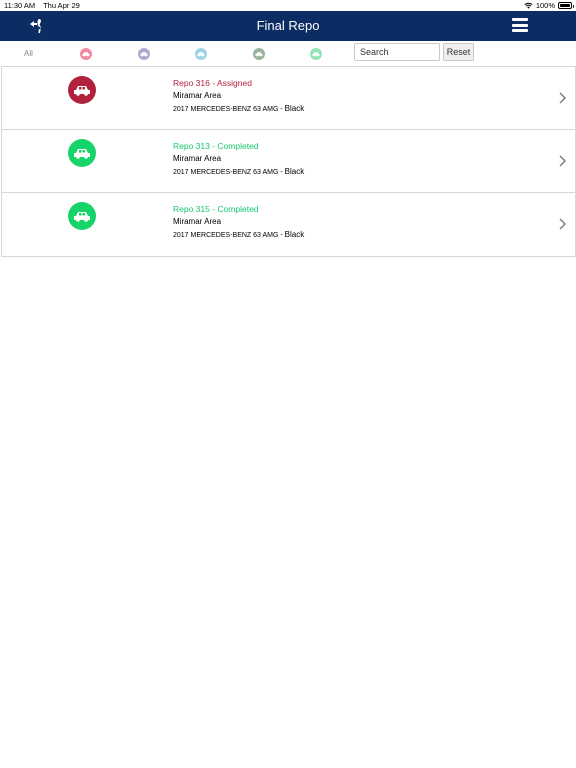 The height and width of the screenshot is (768, 576). I want to click on wifi-icon, so click(528, 5).